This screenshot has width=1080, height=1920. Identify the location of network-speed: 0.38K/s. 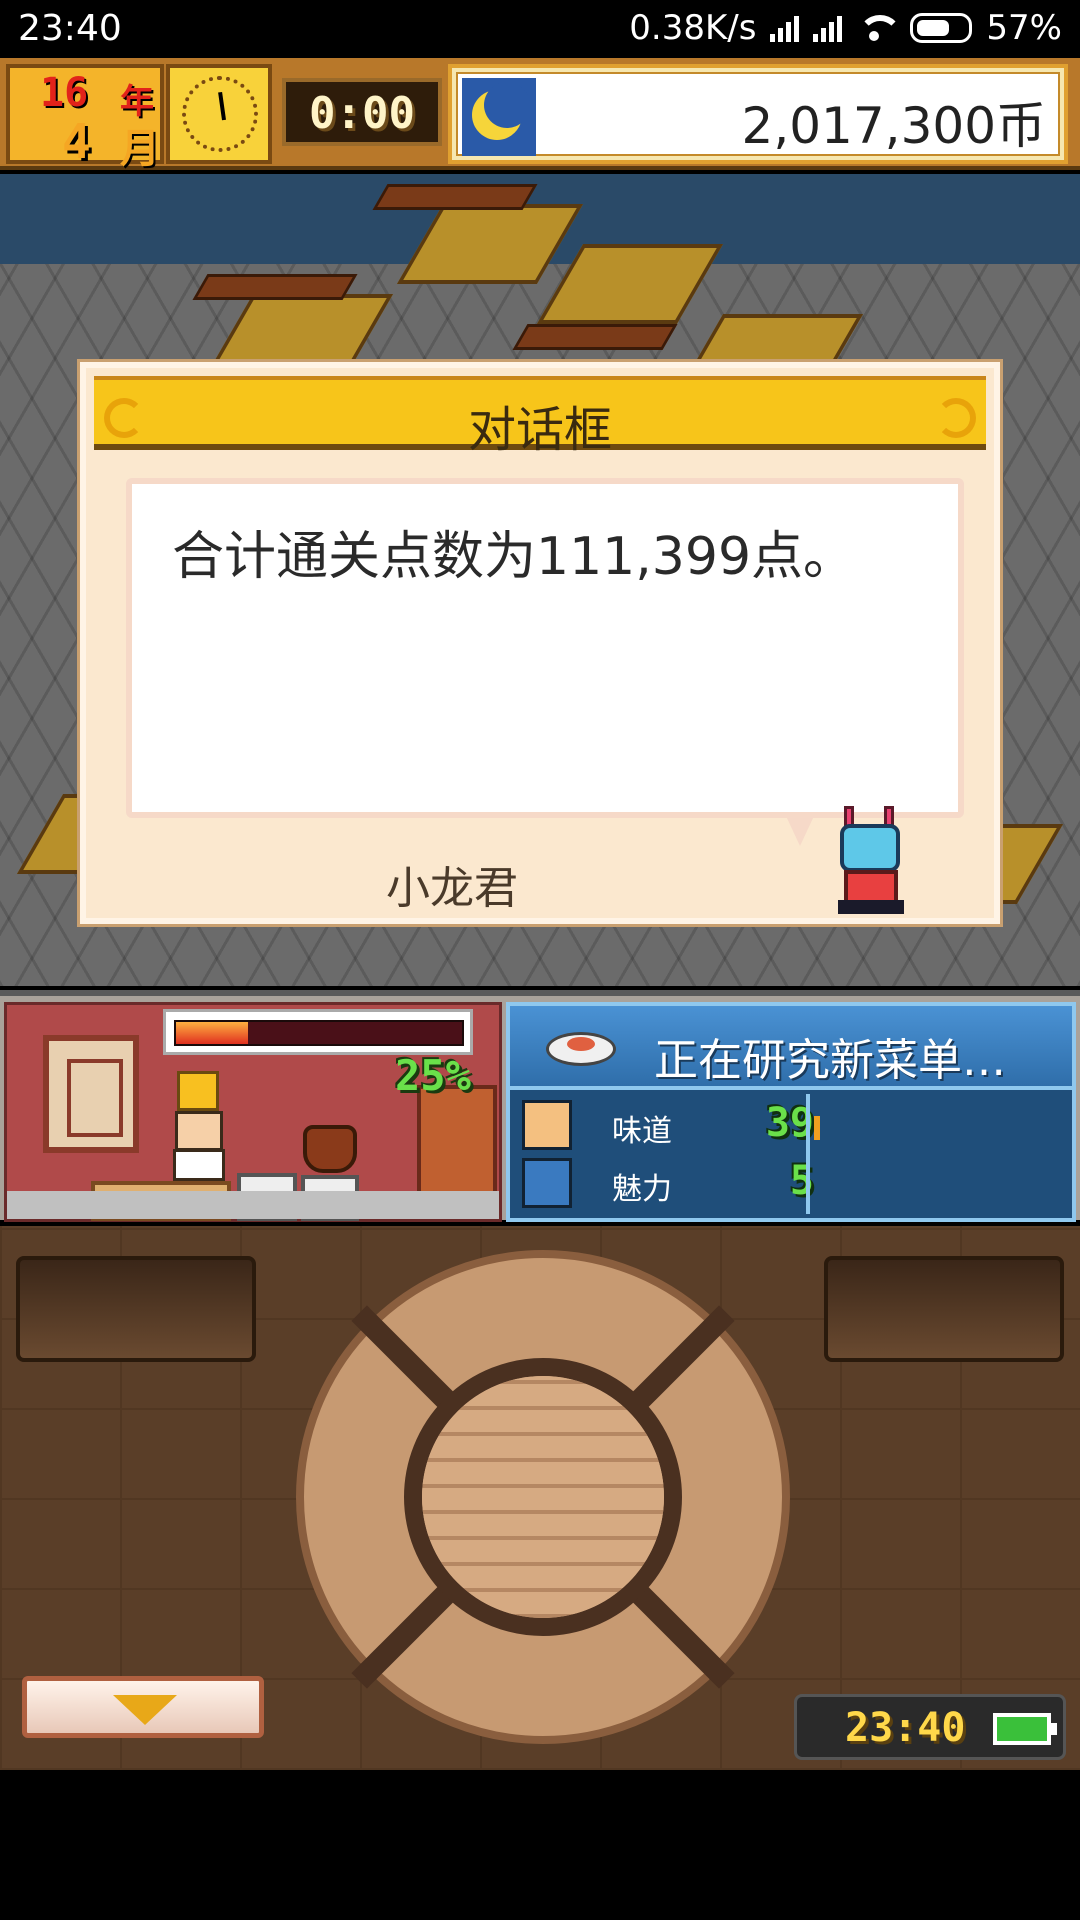
(693, 28).